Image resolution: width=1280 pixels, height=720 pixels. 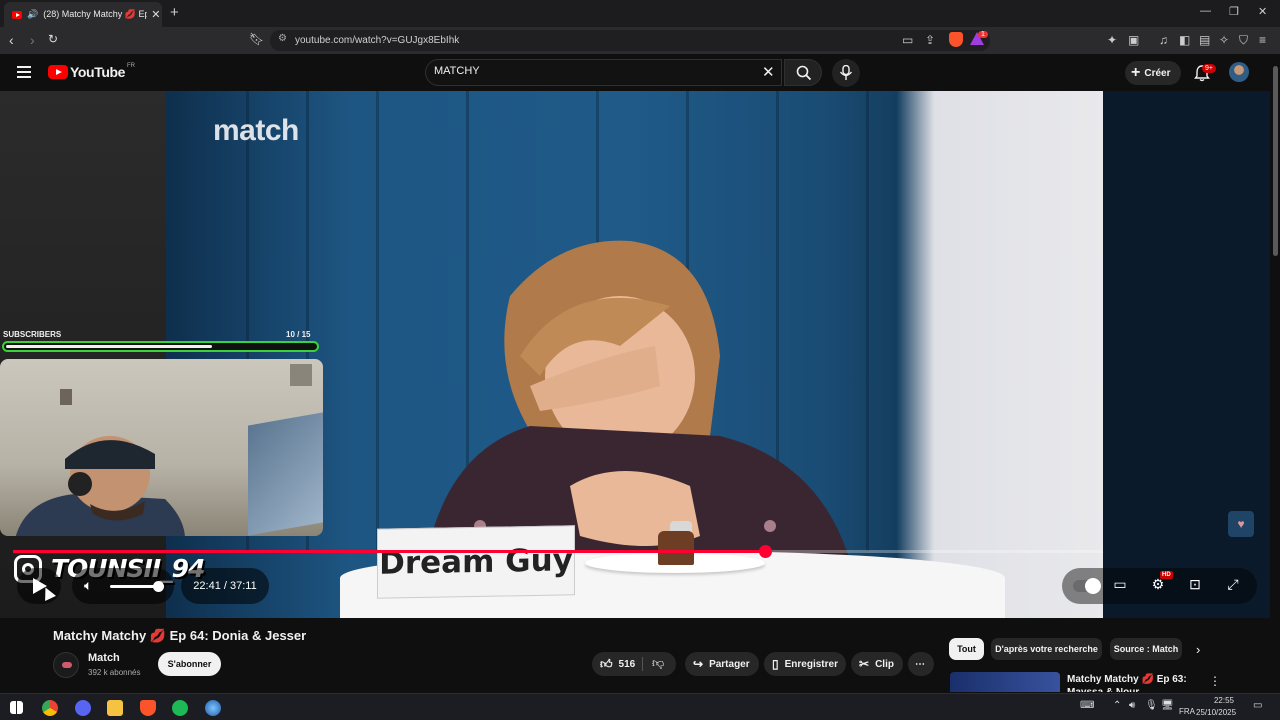 I want to click on subscribe-button: S'abonner, so click(x=189, y=664).